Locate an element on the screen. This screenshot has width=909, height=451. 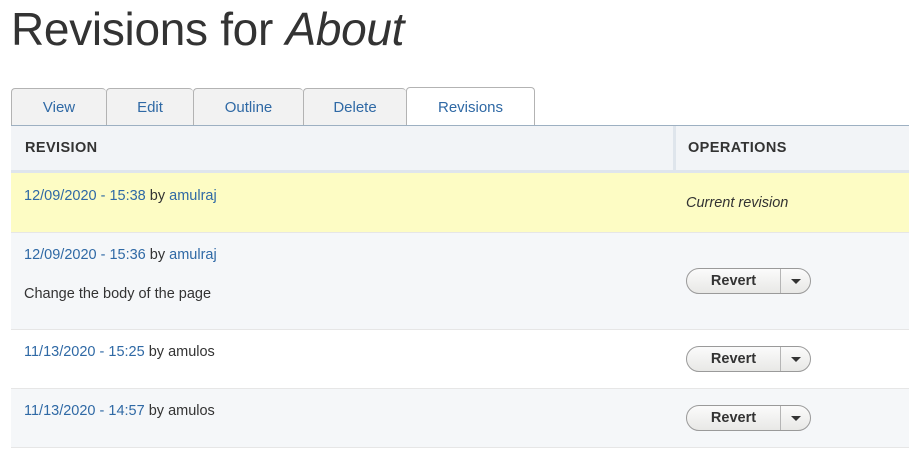
revision-meta: 12/09/2020 - 15:38 by amulraj is located at coordinates (120, 196).